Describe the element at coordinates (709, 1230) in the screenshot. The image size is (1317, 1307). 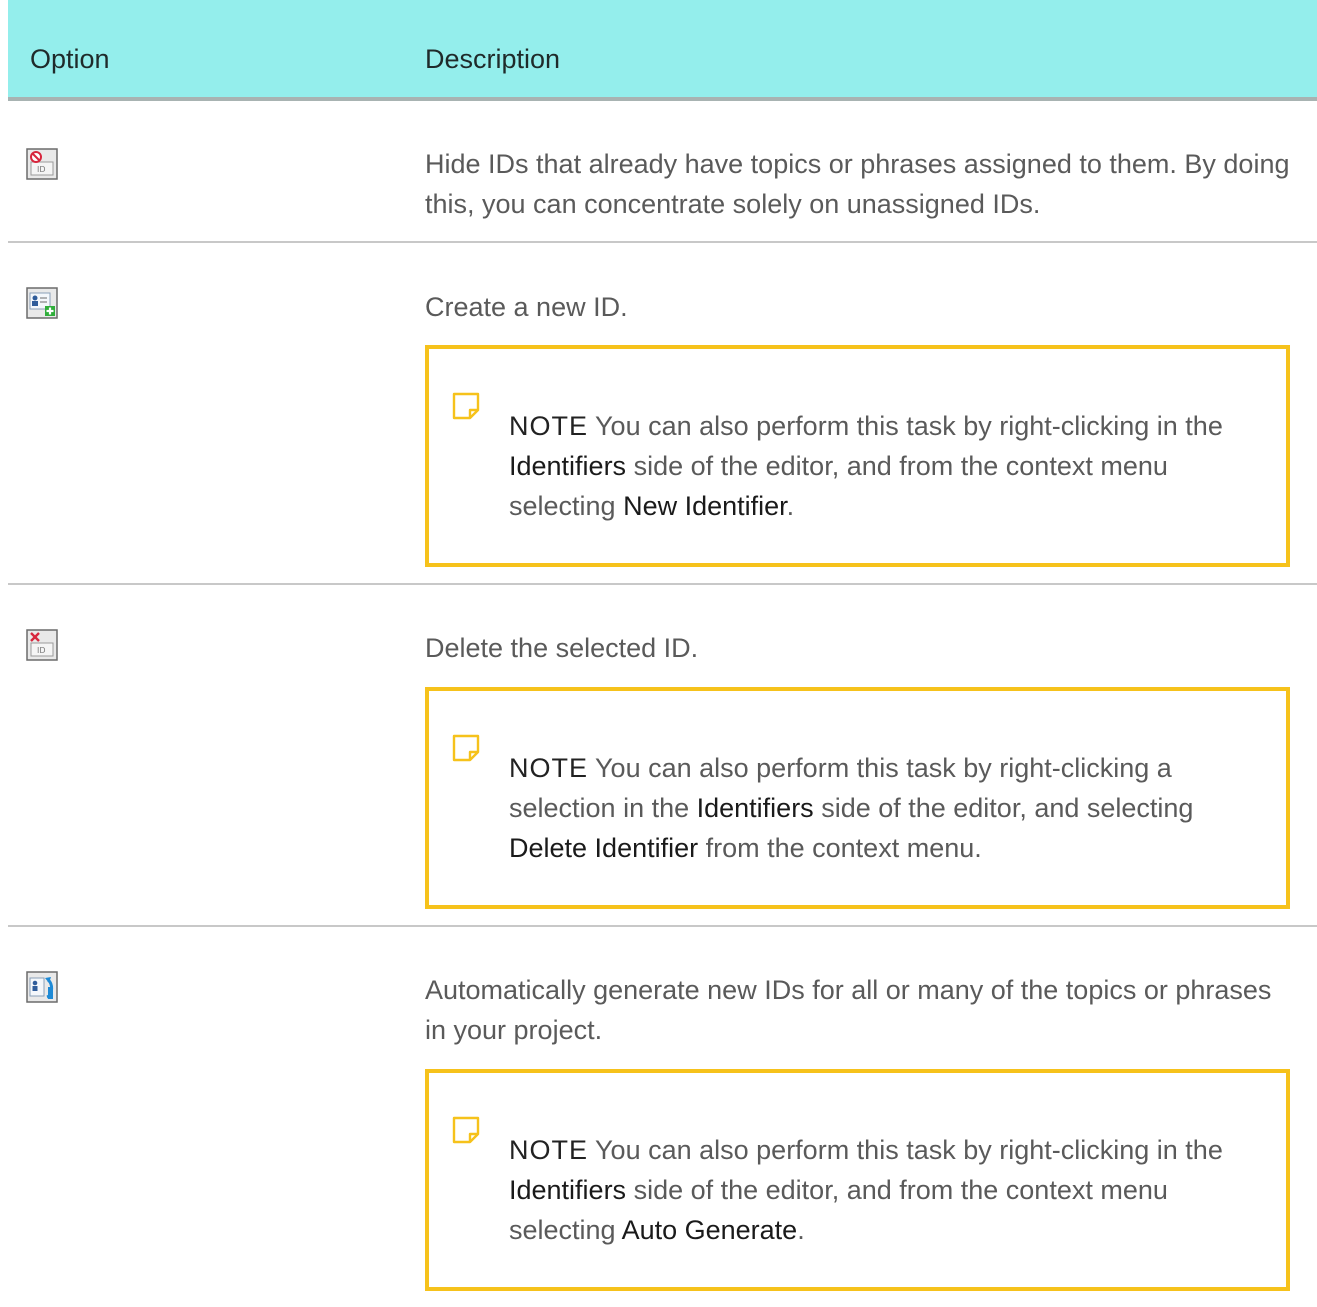
I see `note-emphasis: Auto Generate` at that location.